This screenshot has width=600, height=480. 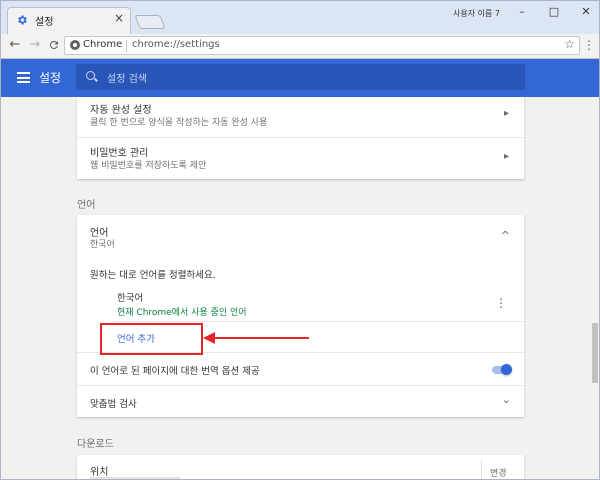 What do you see at coordinates (300, 467) in the screenshot?
I see `downloads-card: 위치 변경` at bounding box center [300, 467].